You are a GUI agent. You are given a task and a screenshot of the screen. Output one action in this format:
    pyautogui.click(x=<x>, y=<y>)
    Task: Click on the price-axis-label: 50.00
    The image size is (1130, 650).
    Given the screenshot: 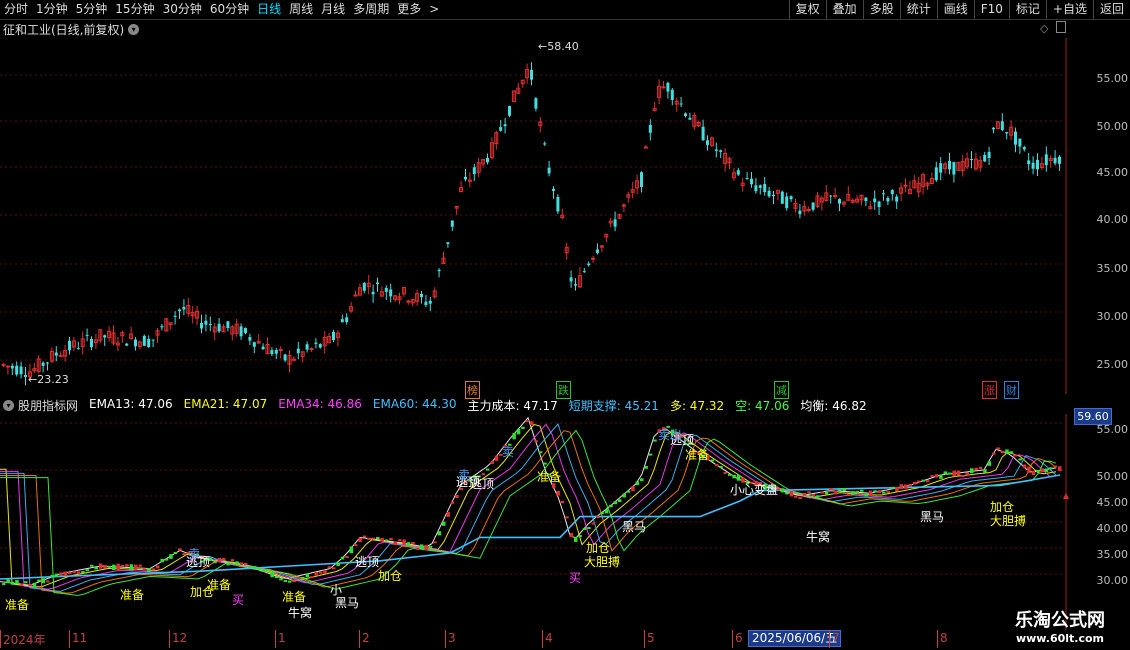 What is the action you would take?
    pyautogui.click(x=1112, y=126)
    